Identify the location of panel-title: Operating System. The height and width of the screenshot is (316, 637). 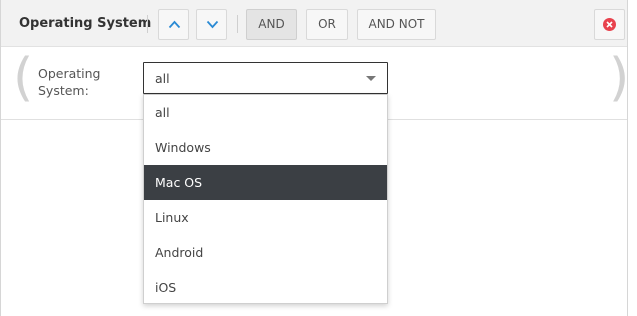
(85, 23).